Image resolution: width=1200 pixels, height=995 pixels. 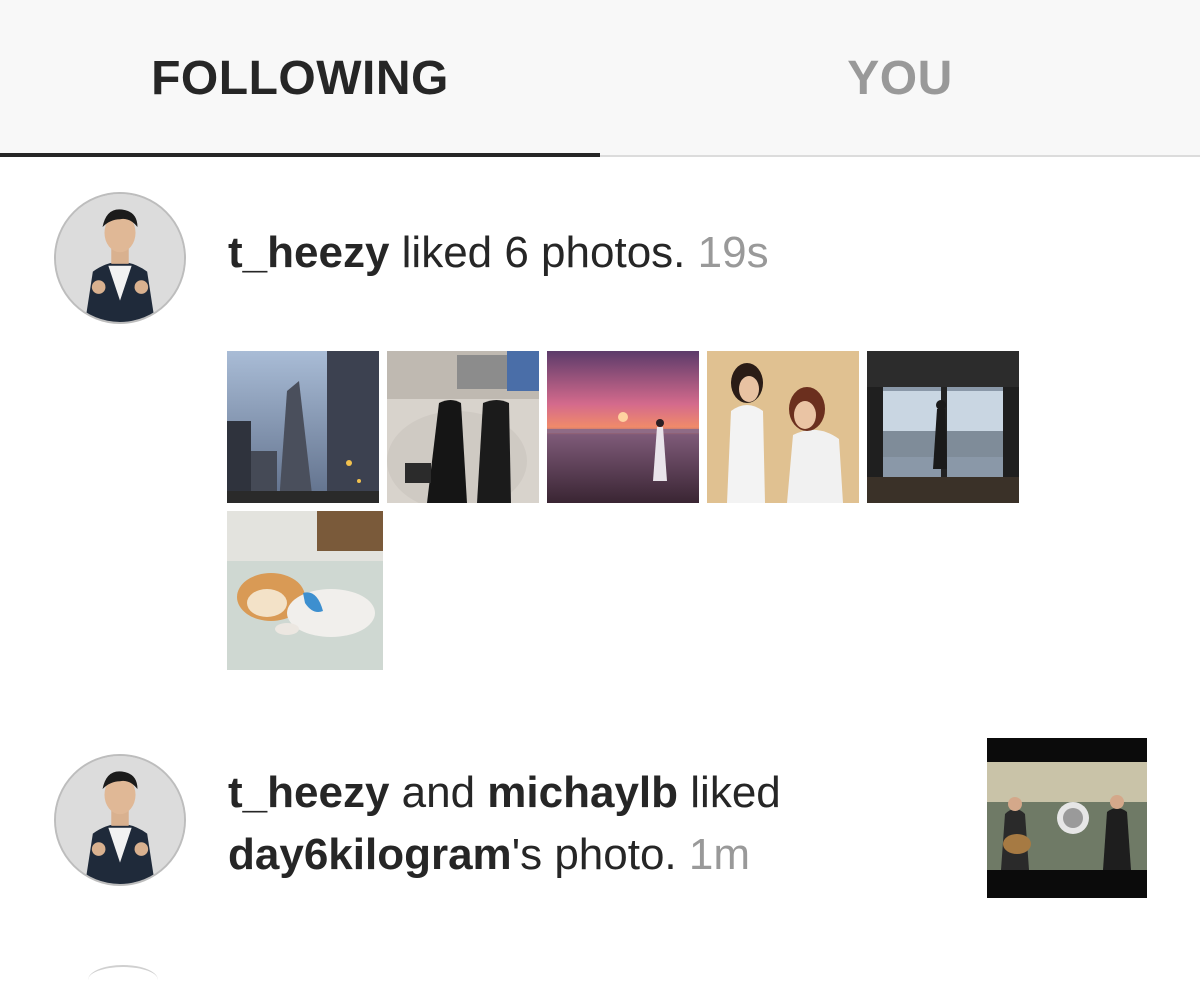 I want to click on activity-text: t_heezy liked 6 photos. 19s, so click(x=498, y=253).